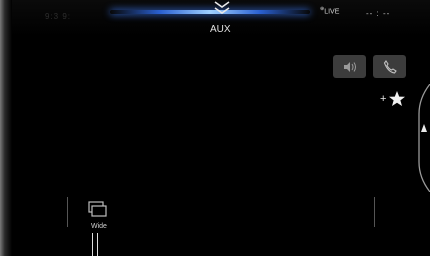 Image resolution: width=430 pixels, height=256 pixels. I want to click on side-panel-handle, so click(420, 138).